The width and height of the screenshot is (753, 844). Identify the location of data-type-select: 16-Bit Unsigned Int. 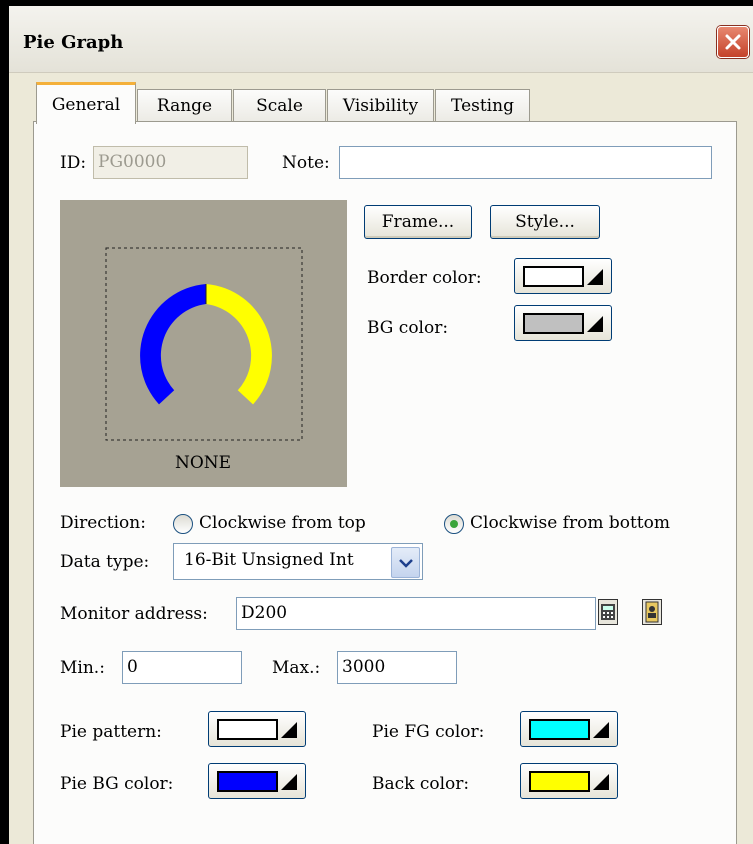
(298, 561).